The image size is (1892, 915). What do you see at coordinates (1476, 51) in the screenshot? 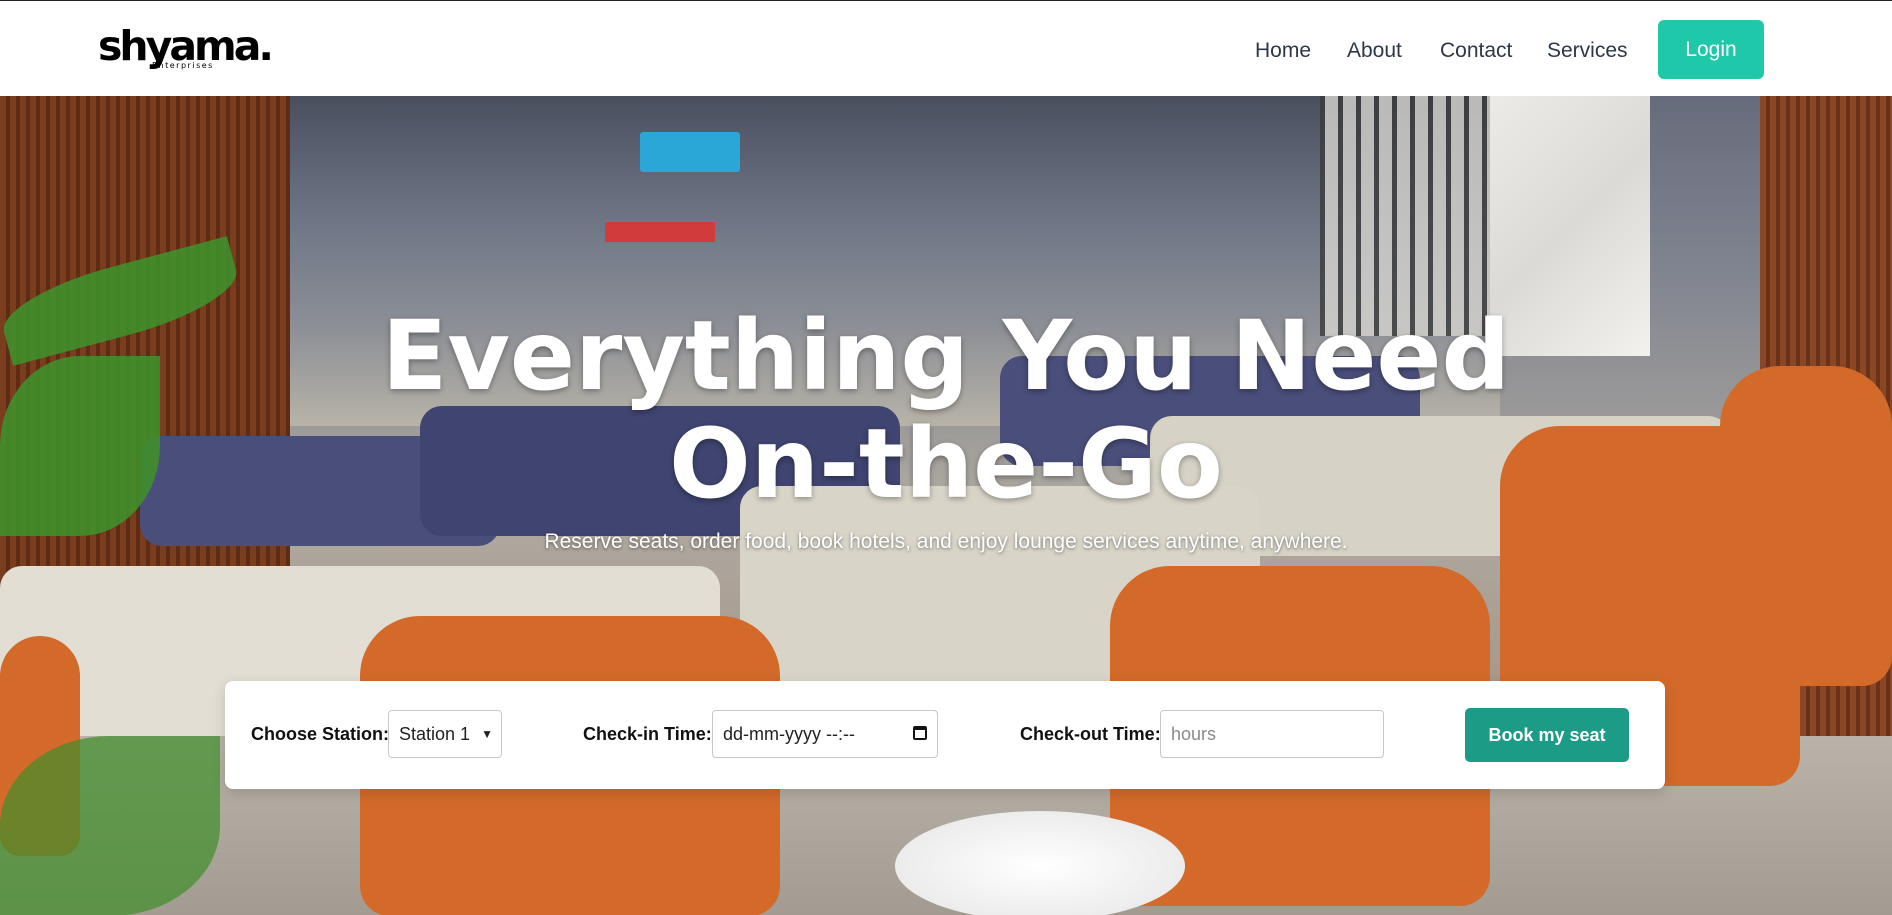
I see `nav-contact: Contact` at bounding box center [1476, 51].